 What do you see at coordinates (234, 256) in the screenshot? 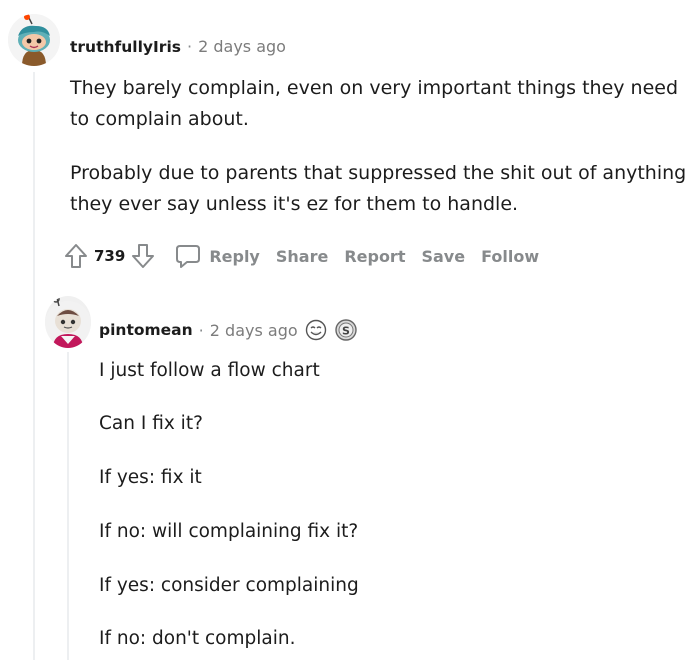
I see `reply-label: Reply` at bounding box center [234, 256].